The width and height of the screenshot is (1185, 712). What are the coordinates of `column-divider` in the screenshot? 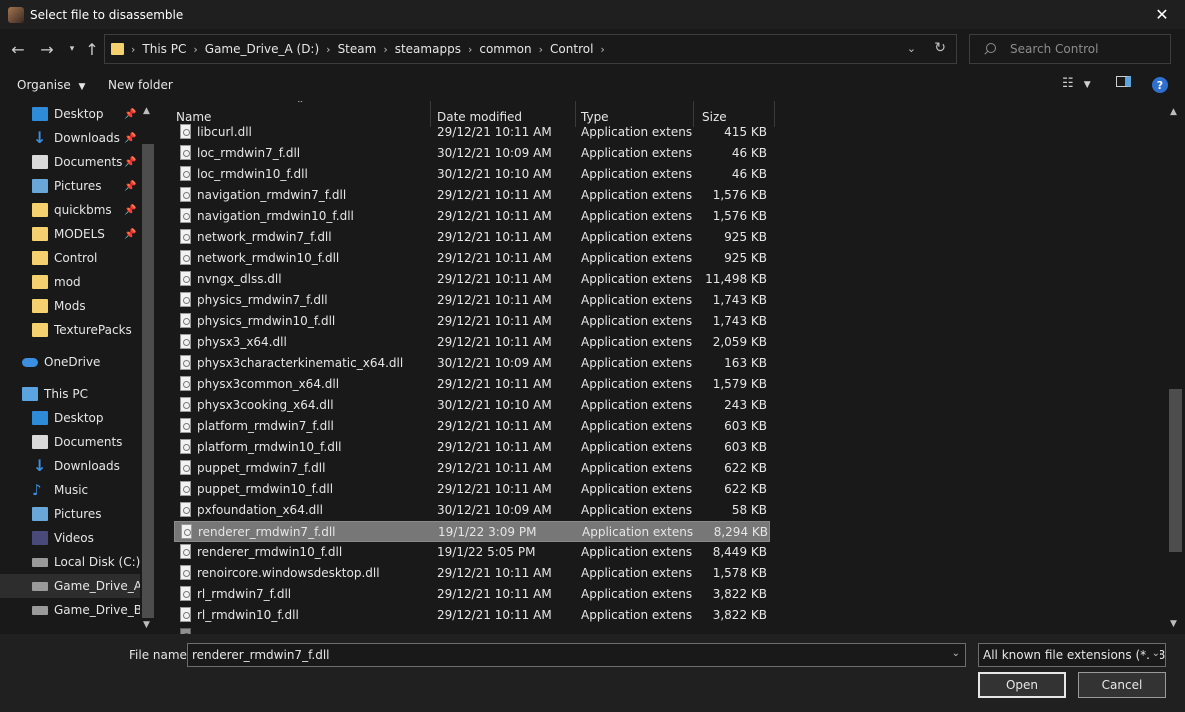 It's located at (774, 114).